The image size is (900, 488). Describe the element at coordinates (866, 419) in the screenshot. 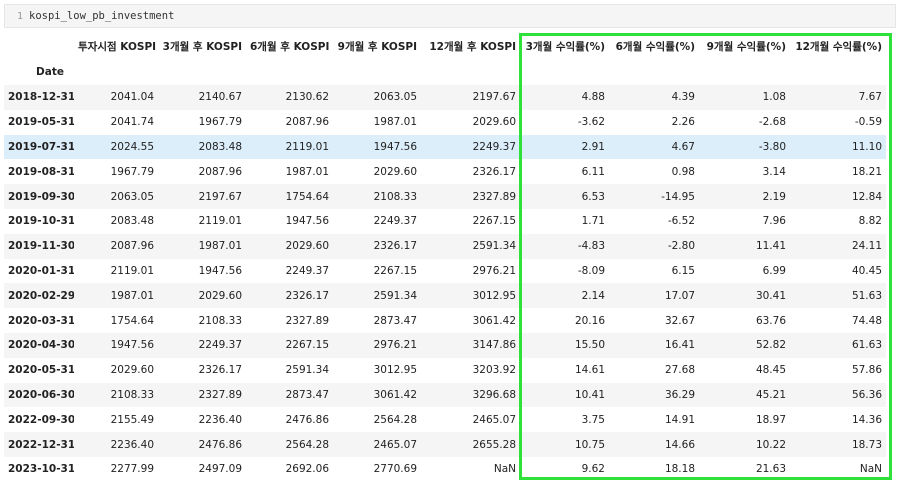

I see `table-cell: 14.36` at that location.